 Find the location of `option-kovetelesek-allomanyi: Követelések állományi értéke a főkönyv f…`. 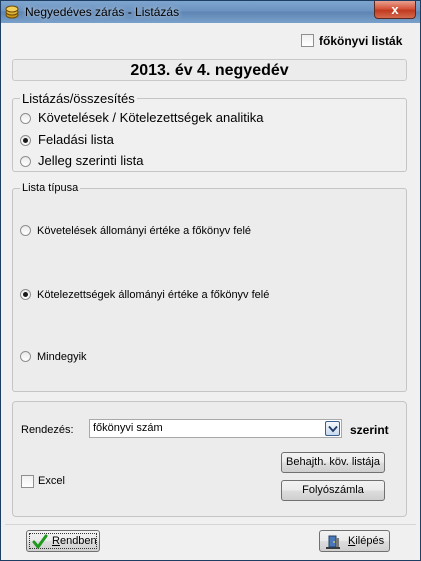

option-kovetelesek-allomanyi: Követelések állományi értéke a főkönyv f… is located at coordinates (144, 231).